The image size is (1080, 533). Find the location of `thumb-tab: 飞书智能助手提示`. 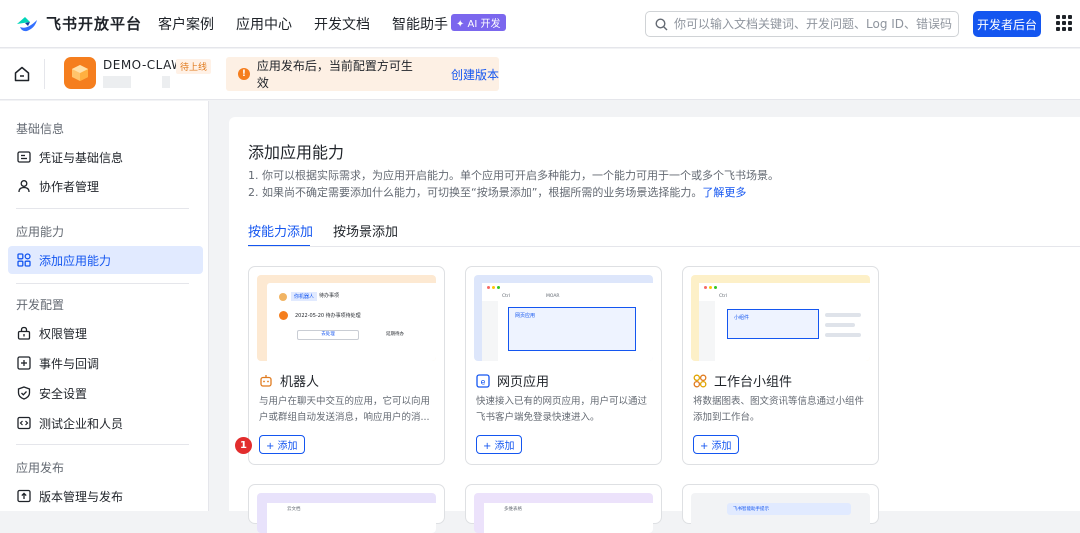

thumb-tab: 飞书智能助手提示 is located at coordinates (751, 509).